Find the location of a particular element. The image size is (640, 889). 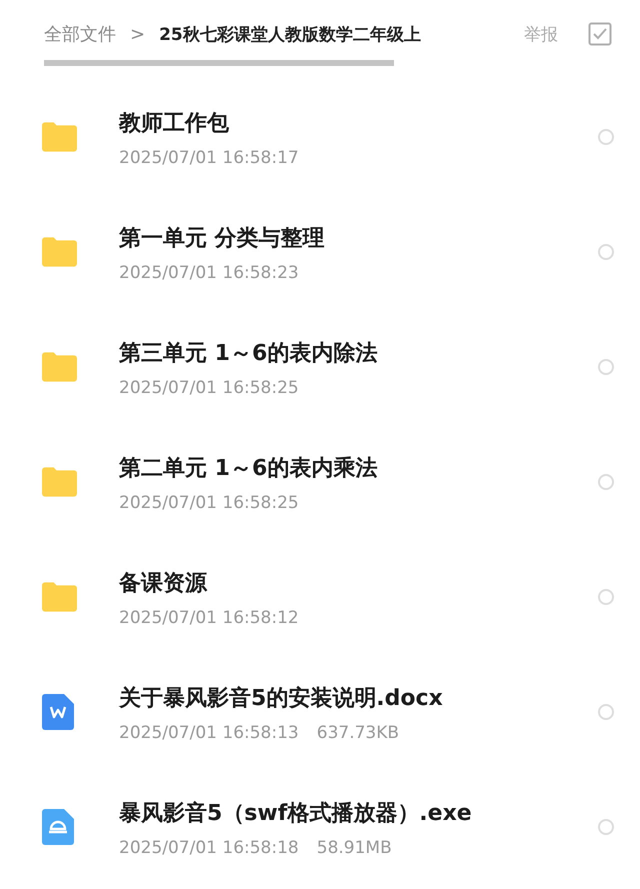

file-row: 第一单元 分类与整理 2025/07/01 16:58:23 is located at coordinates (320, 251).